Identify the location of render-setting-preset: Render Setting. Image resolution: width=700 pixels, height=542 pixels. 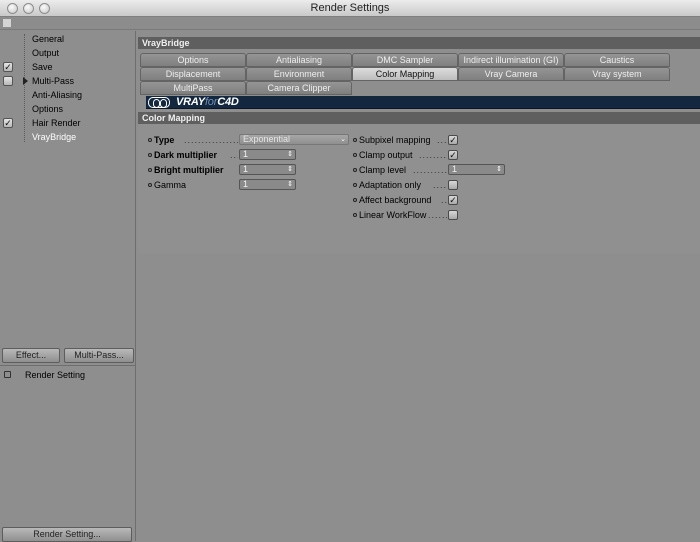
(67, 375).